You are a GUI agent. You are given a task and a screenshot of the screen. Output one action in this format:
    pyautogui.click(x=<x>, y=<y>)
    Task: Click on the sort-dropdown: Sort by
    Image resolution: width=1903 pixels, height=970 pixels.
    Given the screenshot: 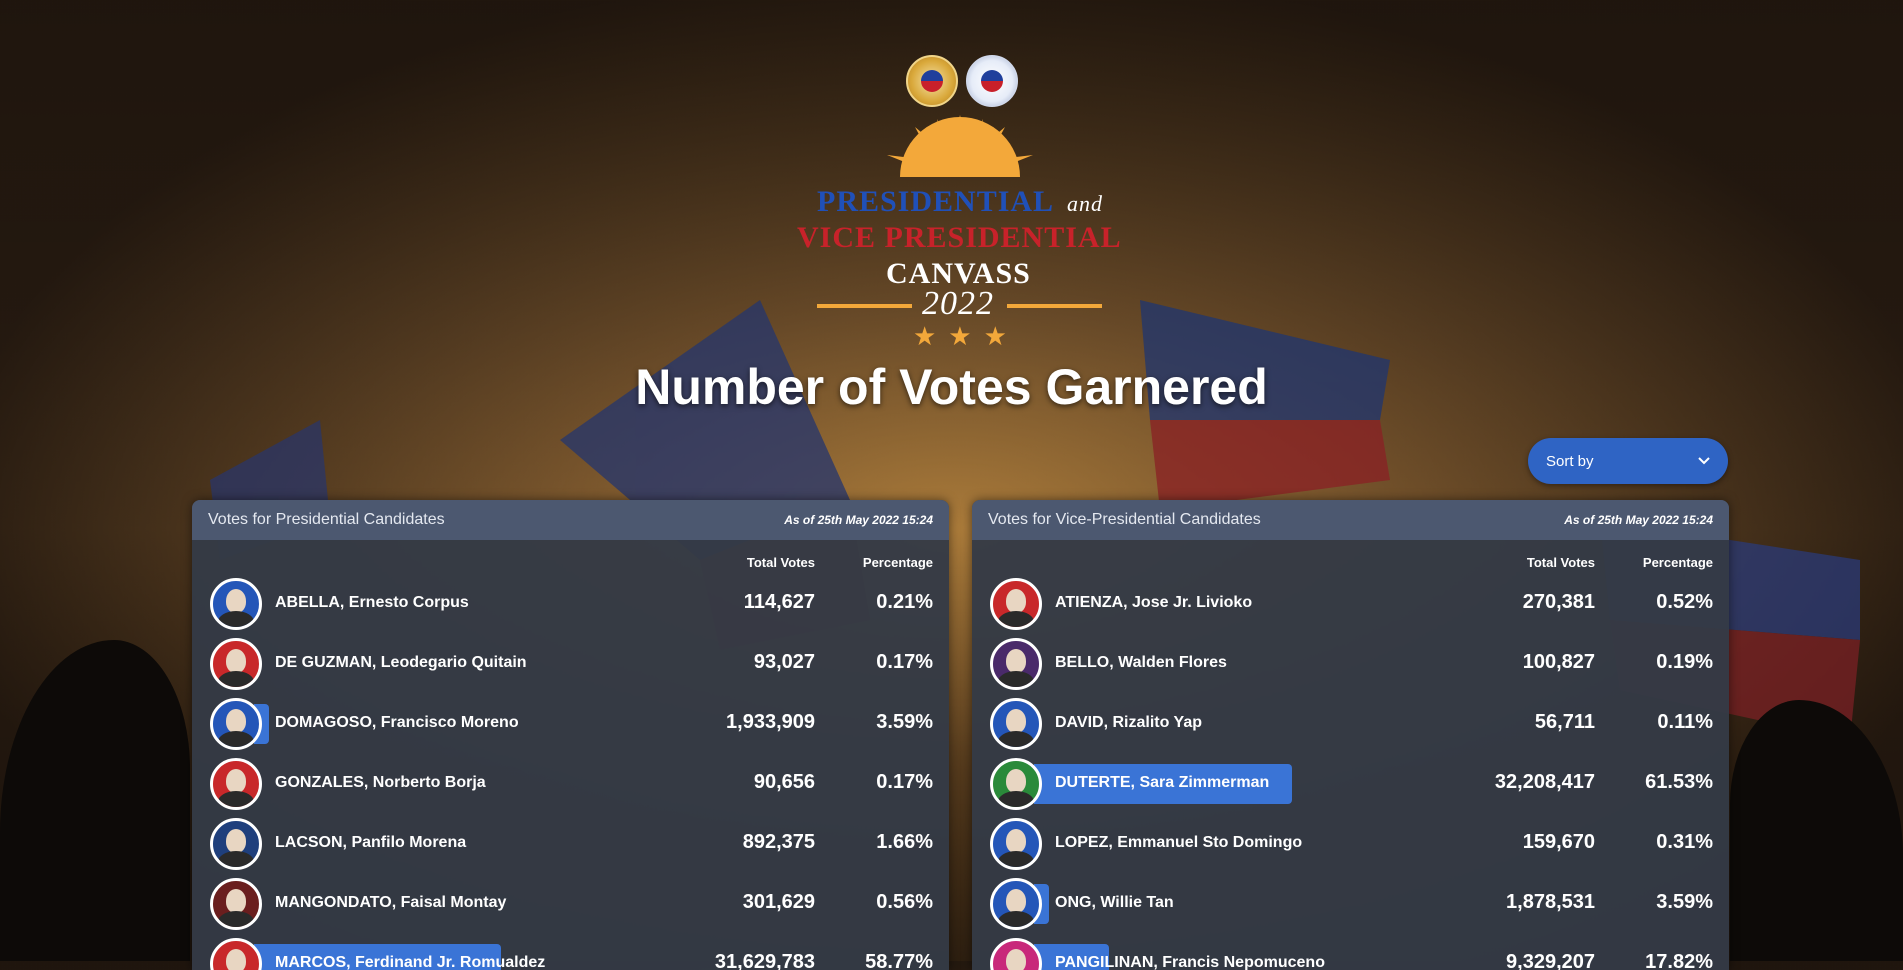 What is the action you would take?
    pyautogui.click(x=1628, y=461)
    